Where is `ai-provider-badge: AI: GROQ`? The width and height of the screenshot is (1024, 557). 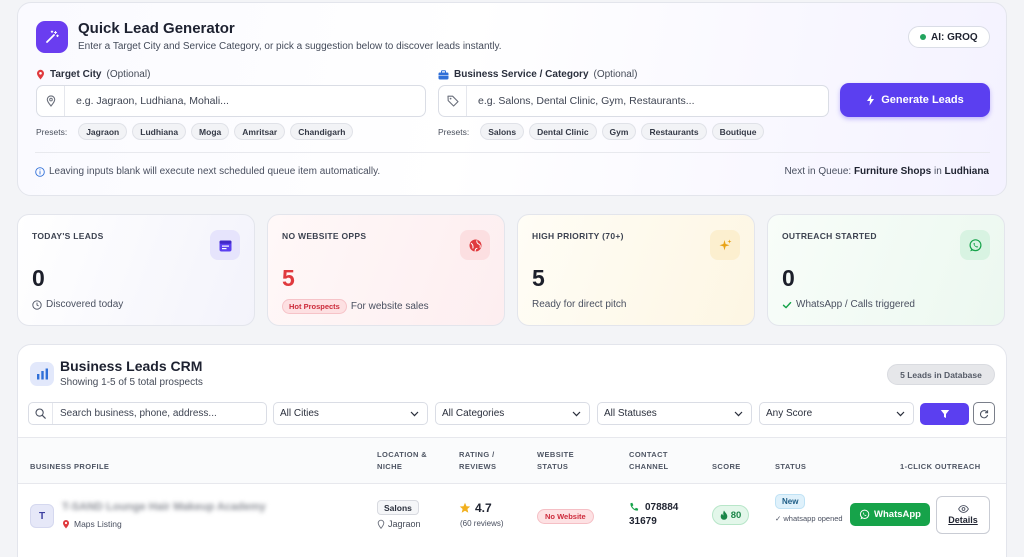
ai-provider-badge: AI: GROQ is located at coordinates (949, 37).